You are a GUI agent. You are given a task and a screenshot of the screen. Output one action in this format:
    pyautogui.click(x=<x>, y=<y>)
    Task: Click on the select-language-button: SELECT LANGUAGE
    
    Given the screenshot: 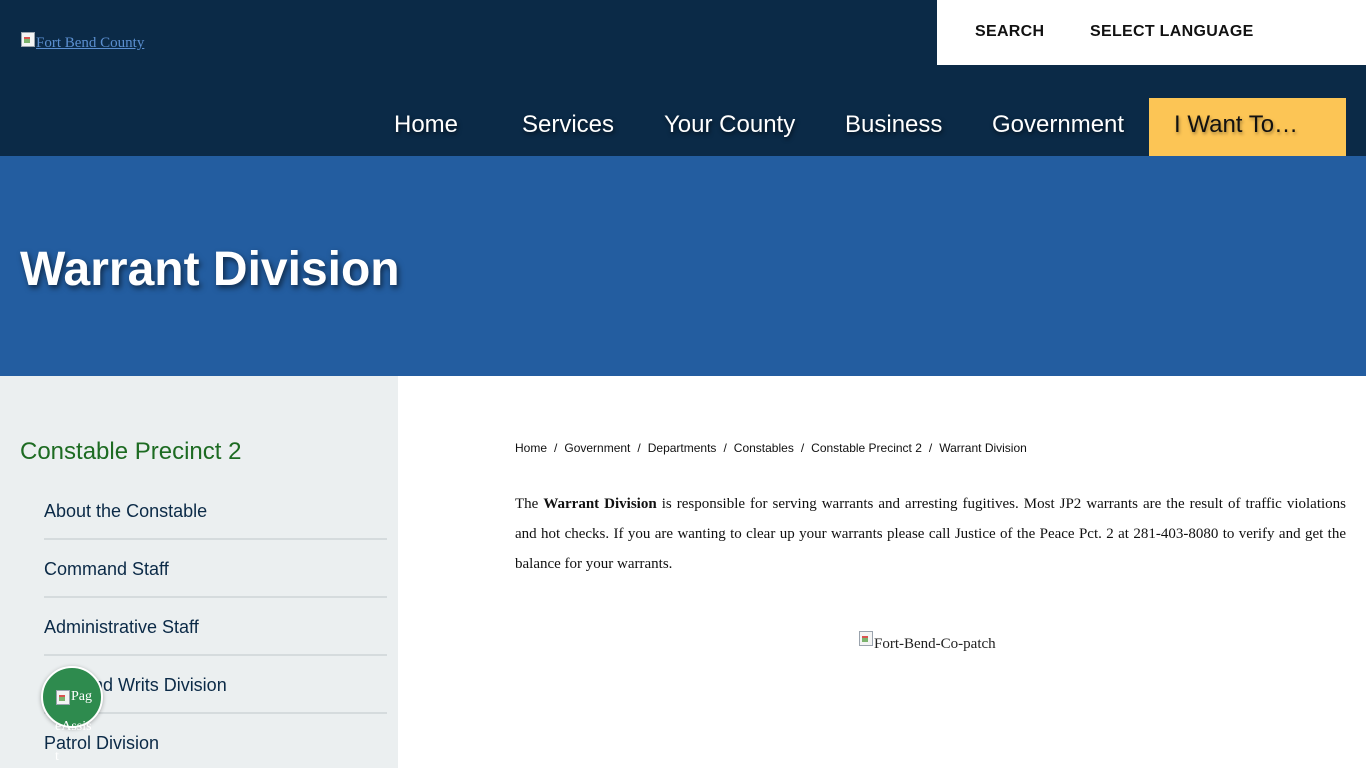 What is the action you would take?
    pyautogui.click(x=1172, y=32)
    